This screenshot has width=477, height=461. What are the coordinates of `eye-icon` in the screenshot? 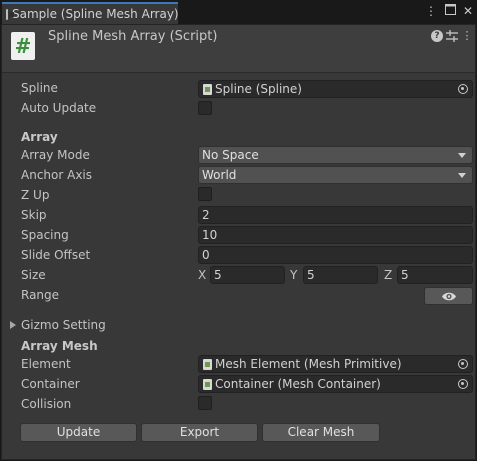 It's located at (449, 296).